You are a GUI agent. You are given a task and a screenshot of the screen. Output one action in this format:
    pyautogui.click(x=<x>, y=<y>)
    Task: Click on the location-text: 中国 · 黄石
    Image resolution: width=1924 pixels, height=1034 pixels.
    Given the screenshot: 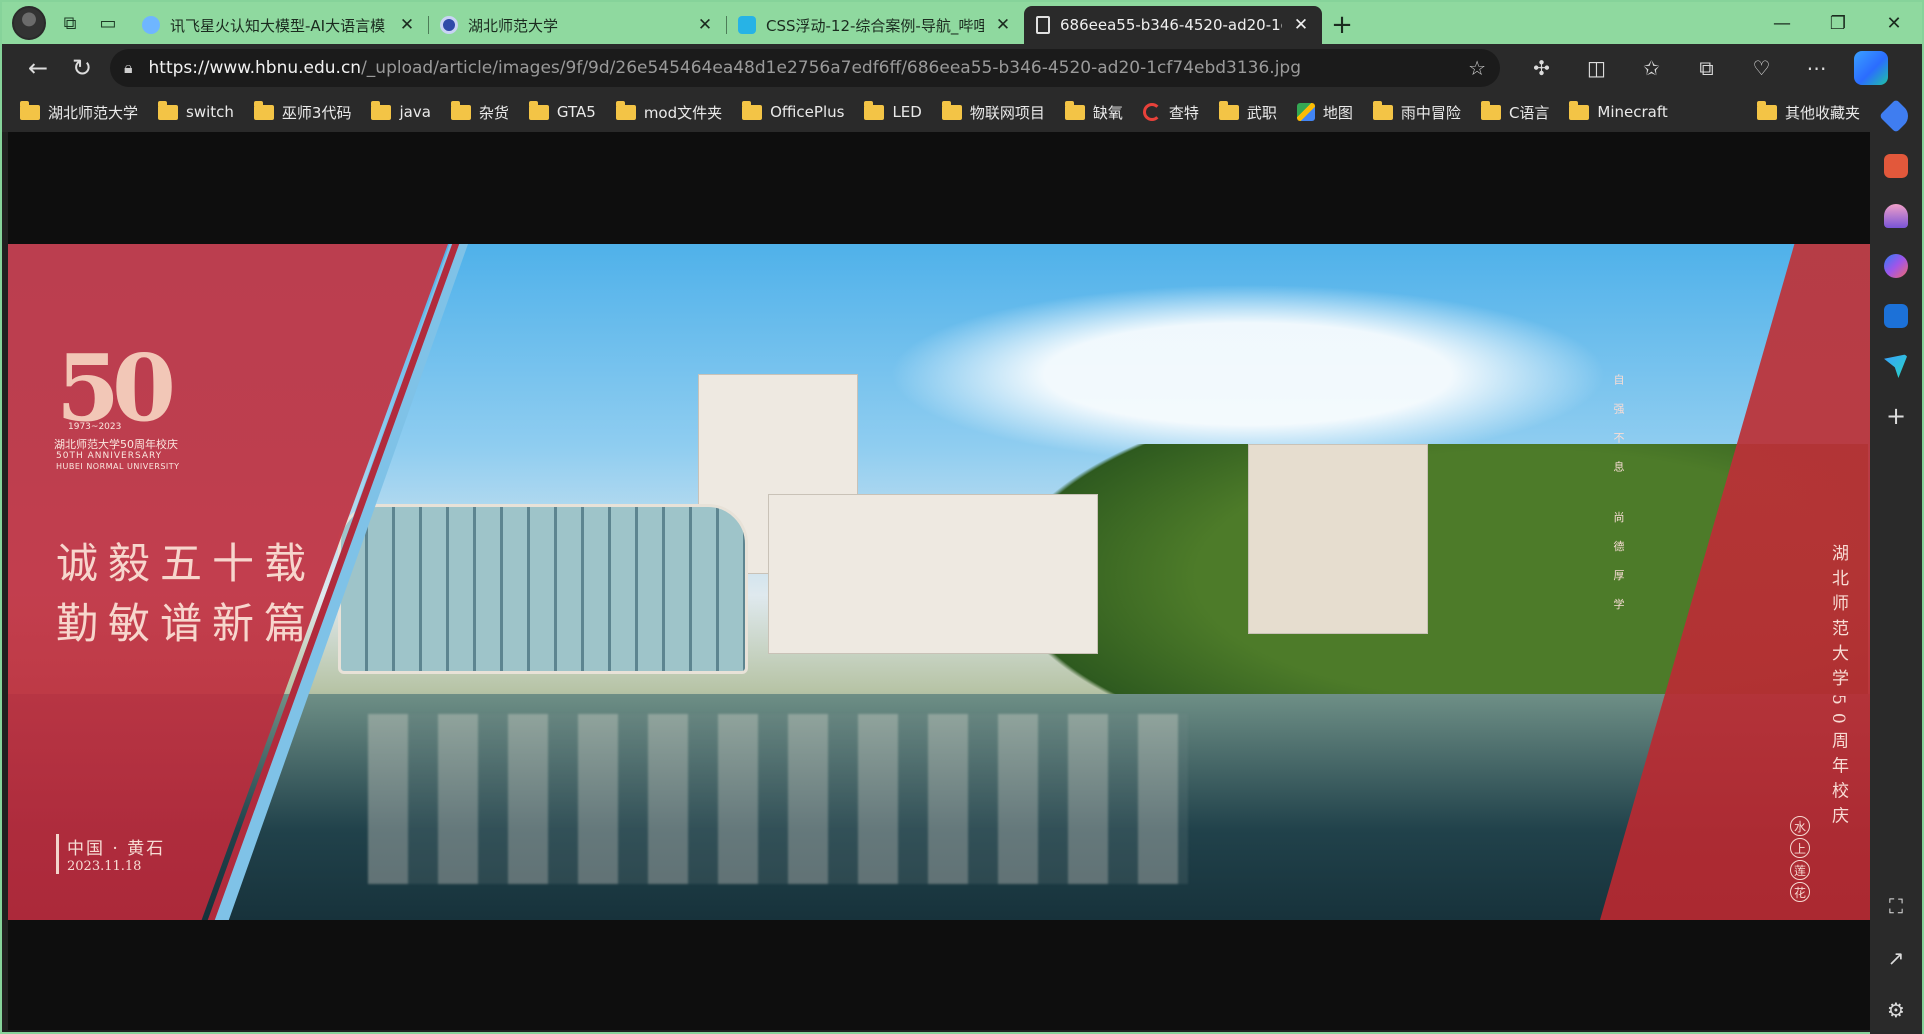 What is the action you would take?
    pyautogui.click(x=116, y=849)
    